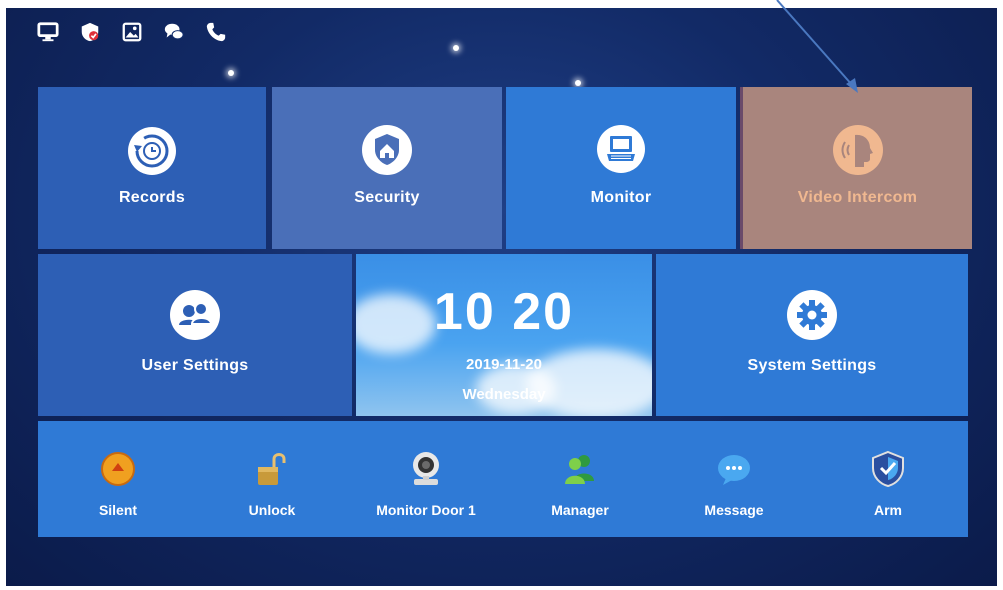 The height and width of the screenshot is (590, 1003). Describe the element at coordinates (152, 197) in the screenshot. I see `records-label: Records` at that location.